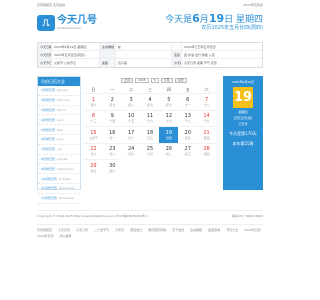 This screenshot has width=320, height=300. What do you see at coordinates (169, 151) in the screenshot?
I see `calendar-day: 26 初二` at bounding box center [169, 151].